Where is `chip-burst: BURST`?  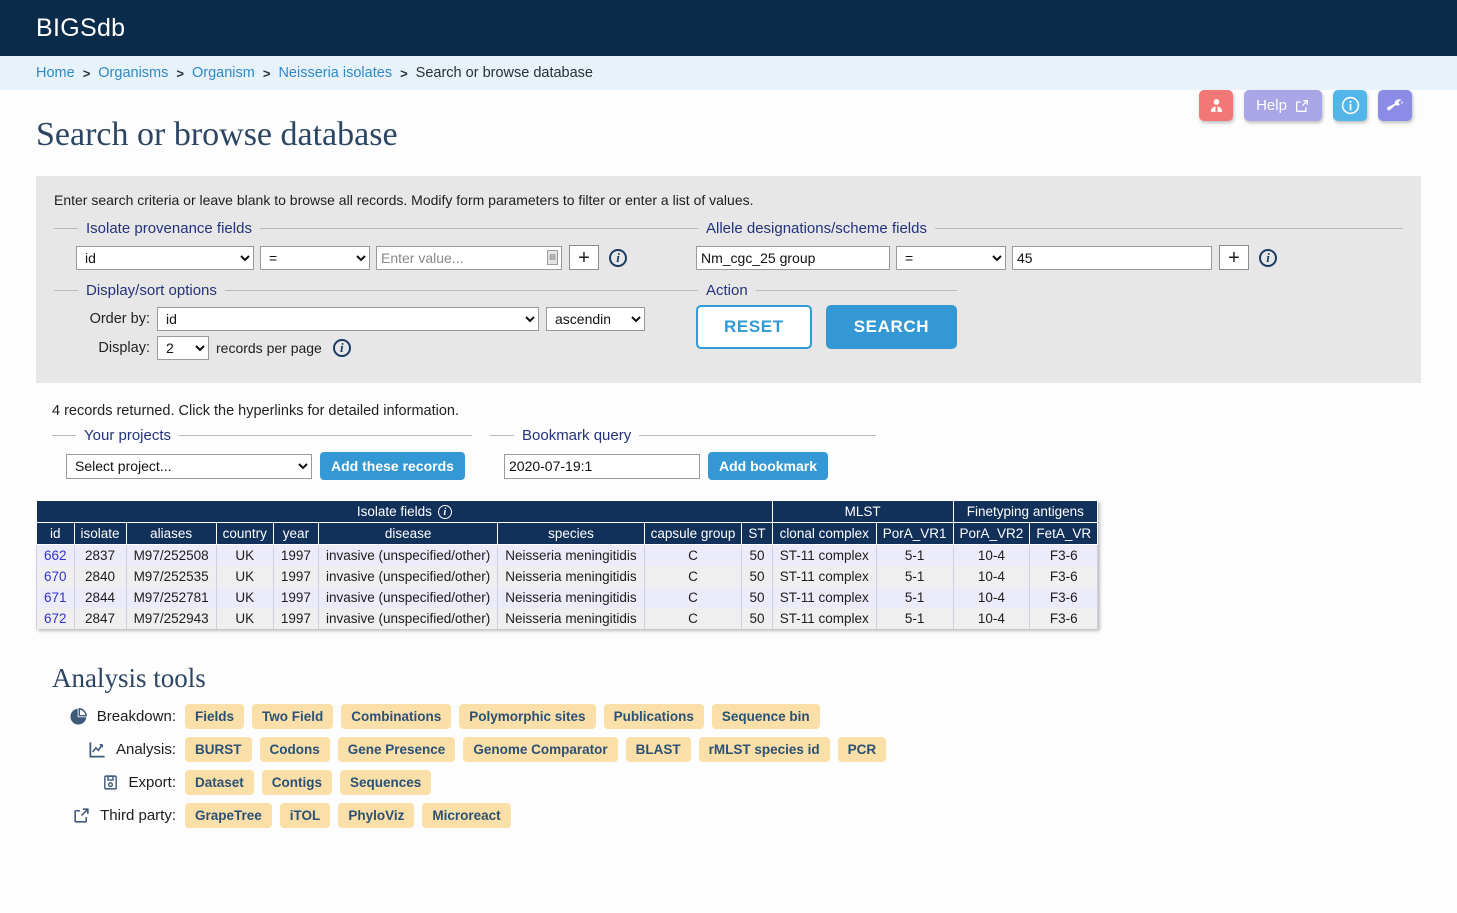
chip-burst: BURST is located at coordinates (218, 750).